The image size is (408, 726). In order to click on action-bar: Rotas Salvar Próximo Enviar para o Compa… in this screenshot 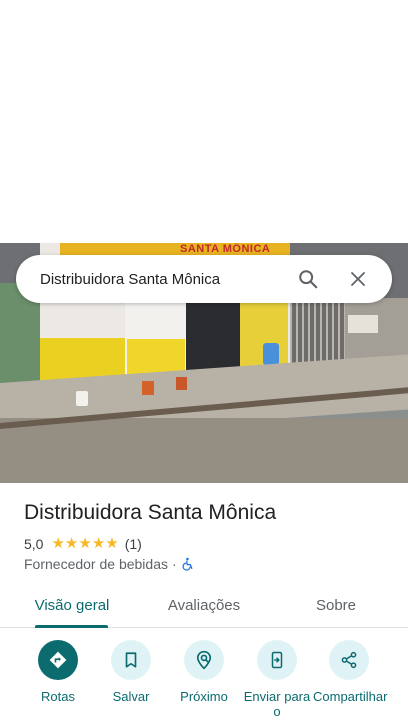, I will do `click(204, 683)`.